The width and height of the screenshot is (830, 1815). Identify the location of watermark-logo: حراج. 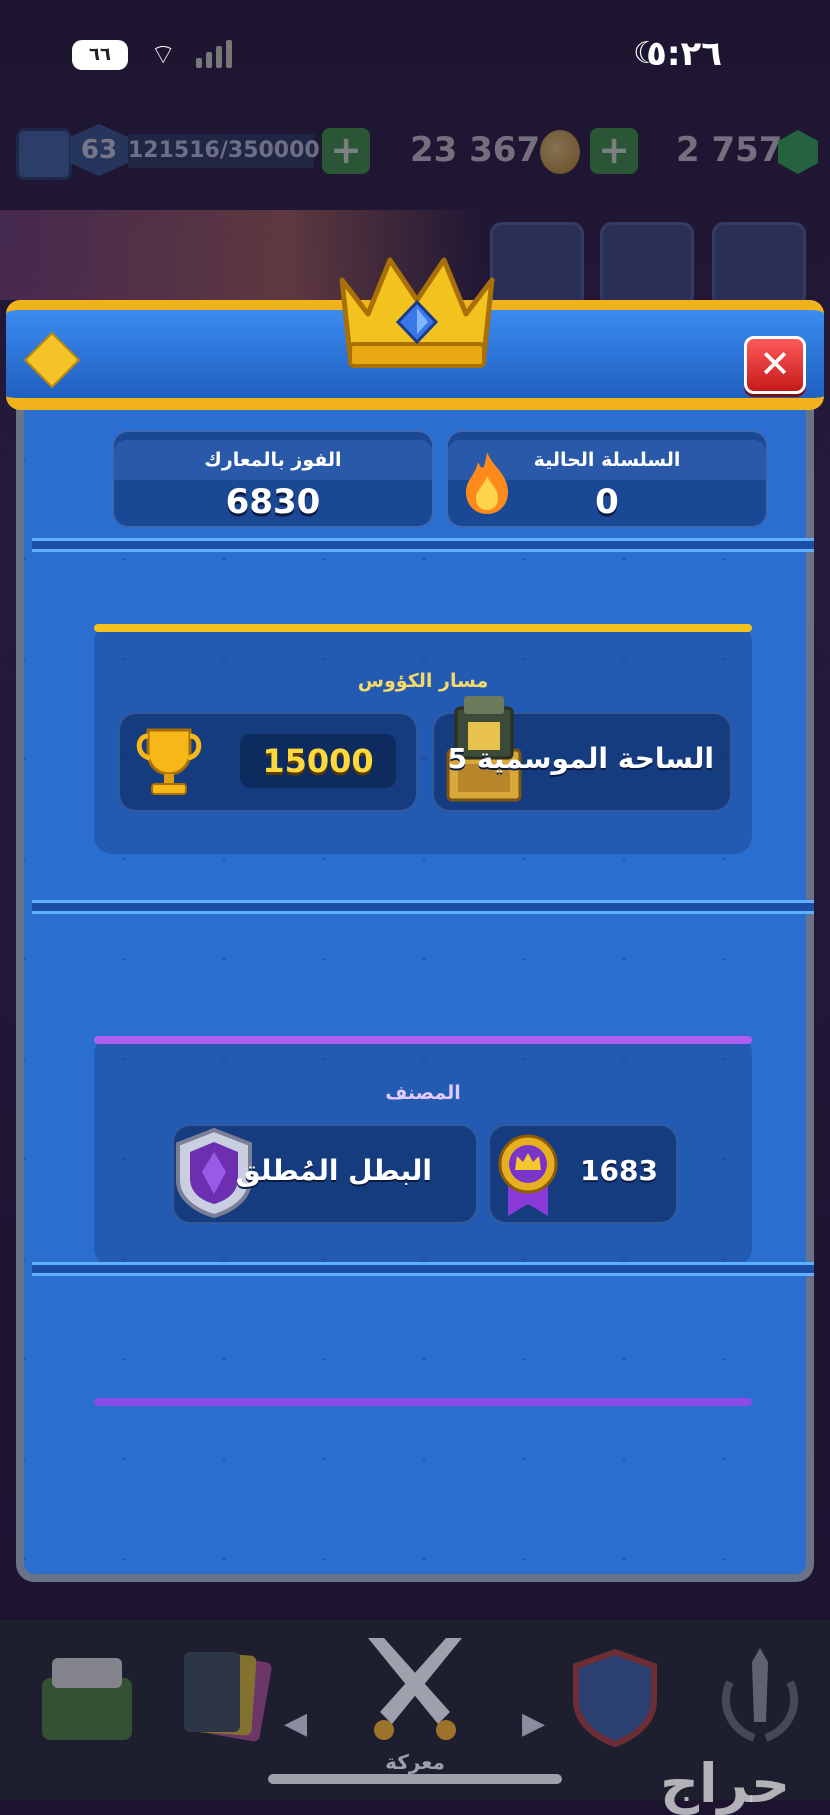
(725, 1783).